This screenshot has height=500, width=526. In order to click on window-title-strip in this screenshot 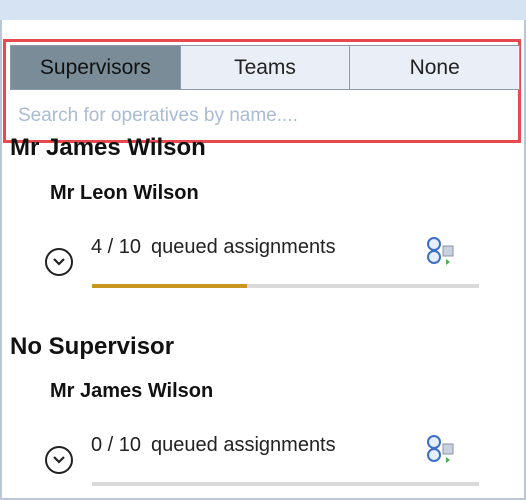, I will do `click(263, 10)`.